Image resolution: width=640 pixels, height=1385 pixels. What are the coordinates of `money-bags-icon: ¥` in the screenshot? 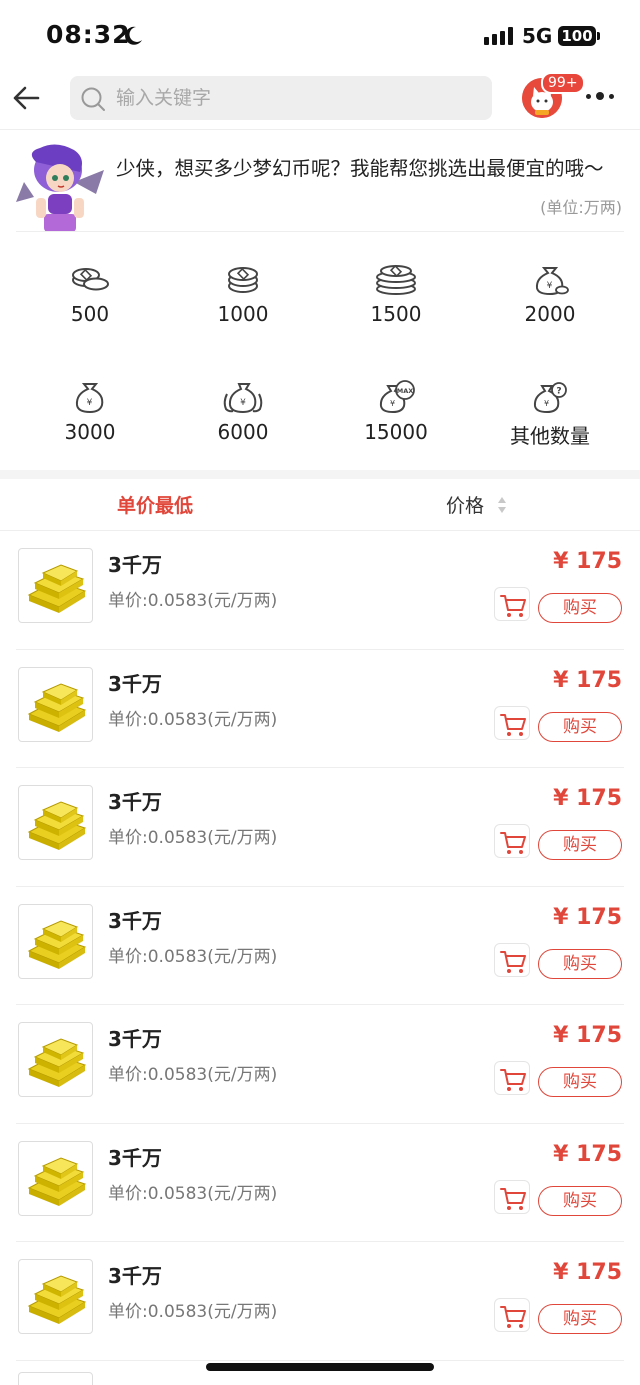 It's located at (243, 398).